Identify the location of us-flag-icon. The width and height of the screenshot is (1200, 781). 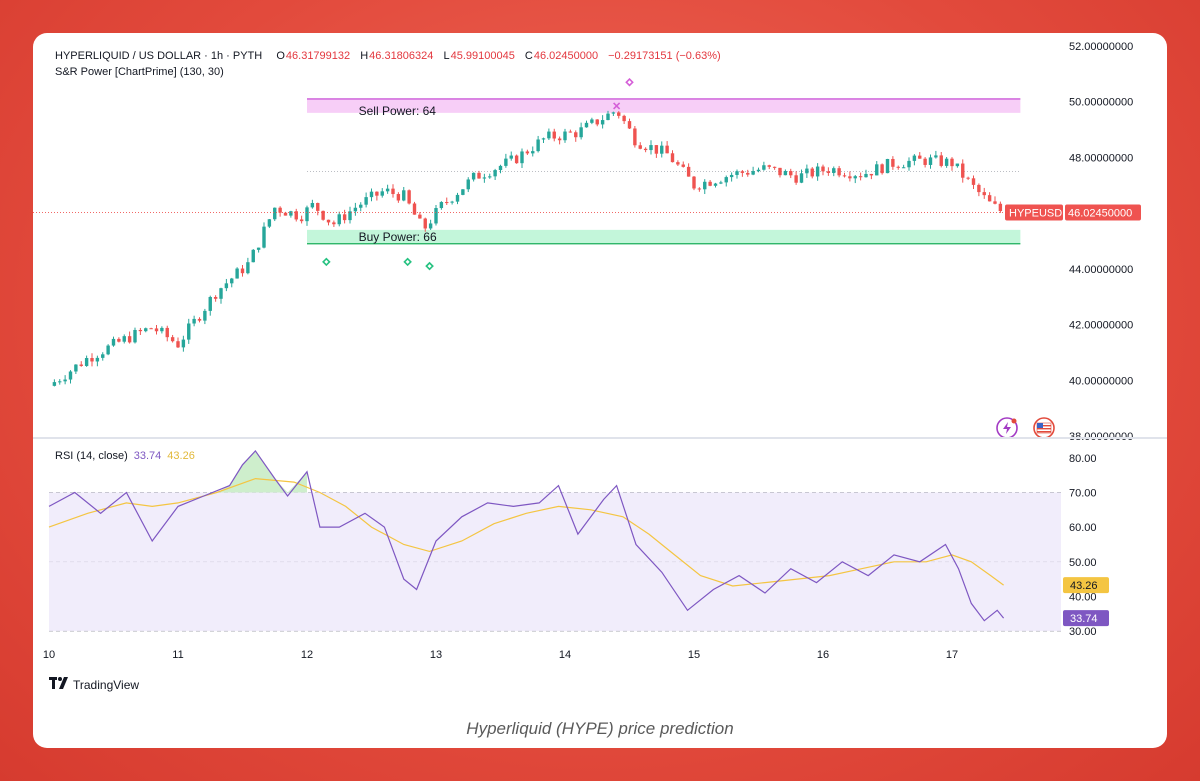
(1044, 428).